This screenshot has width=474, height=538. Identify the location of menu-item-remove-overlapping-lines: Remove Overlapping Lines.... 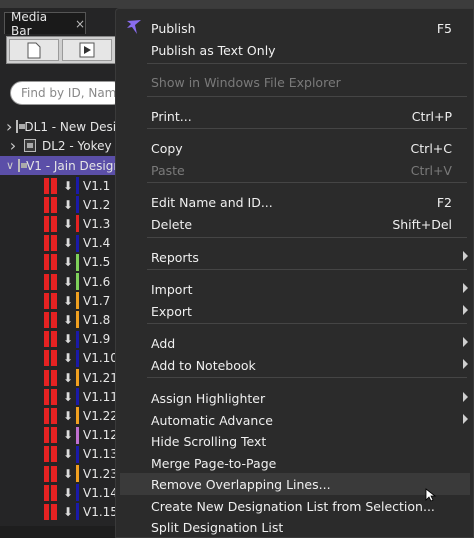
(295, 484).